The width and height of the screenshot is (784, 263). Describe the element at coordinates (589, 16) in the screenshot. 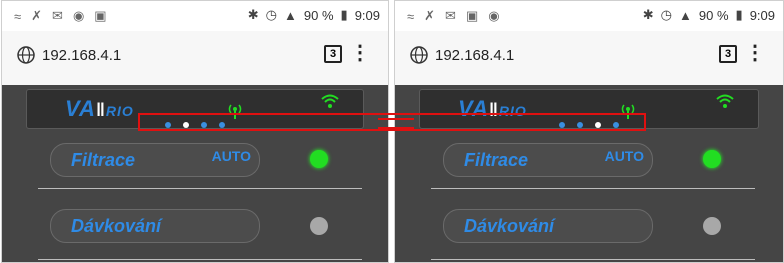

I see `status-bar: ≈ ✗ ✉ ▣ ◉ ✱ ◷ ▲ 90 % ▮ 9:09` at that location.